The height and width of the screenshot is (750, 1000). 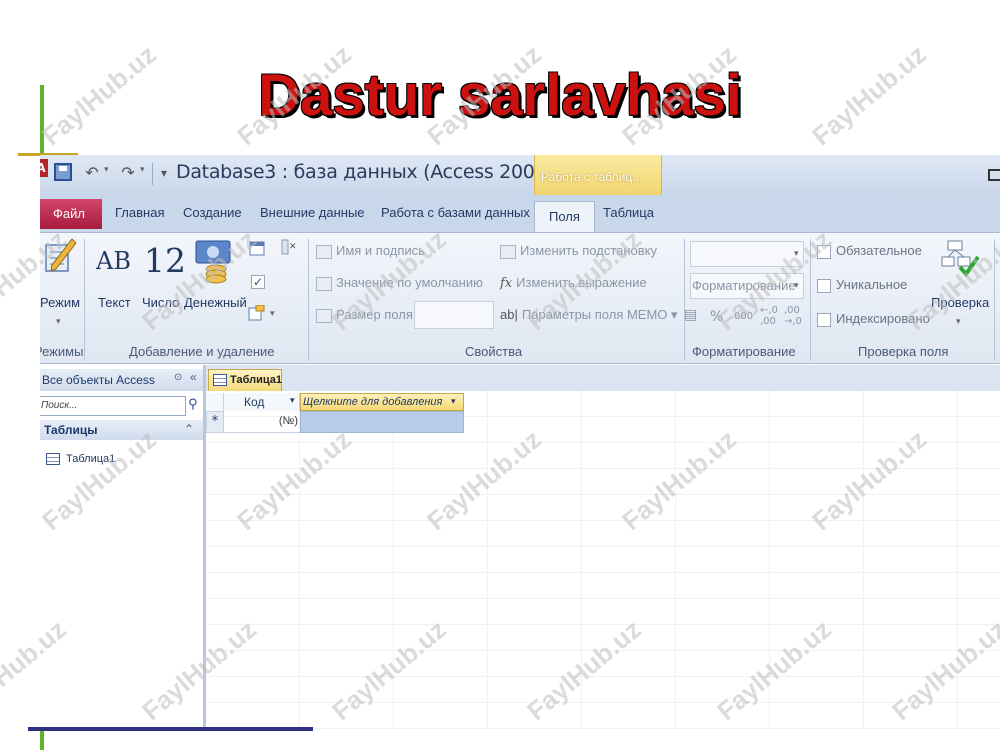 I want to click on group-label-formatting: Форматирование, so click(x=744, y=351).